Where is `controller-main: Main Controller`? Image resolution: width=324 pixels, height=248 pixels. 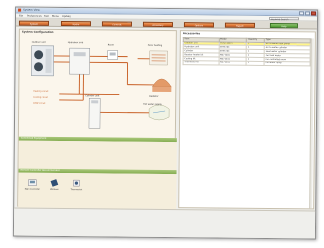
controller-main: Main Controller is located at coordinates (32, 185).